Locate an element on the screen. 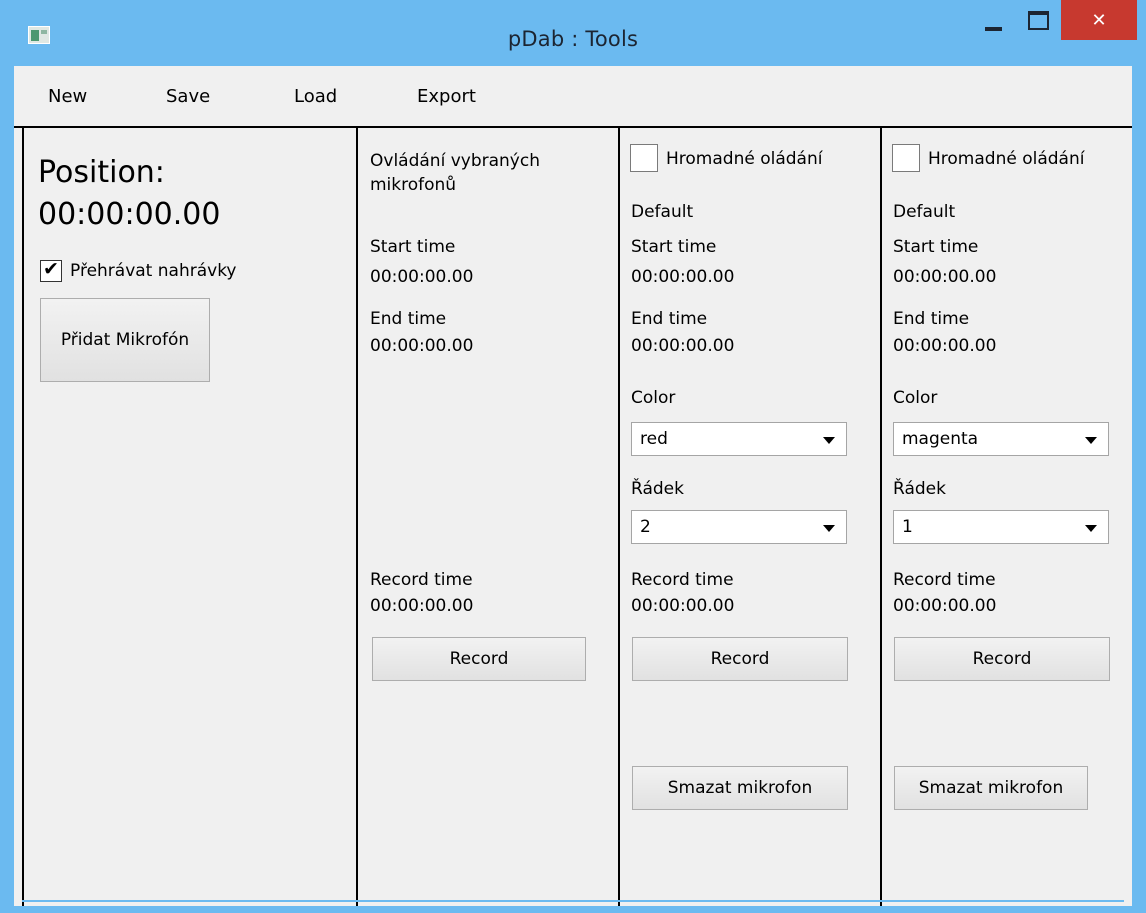 Image resolution: width=1146 pixels, height=913 pixels. title-bar: pDab : Tools ✕ is located at coordinates (573, 33).